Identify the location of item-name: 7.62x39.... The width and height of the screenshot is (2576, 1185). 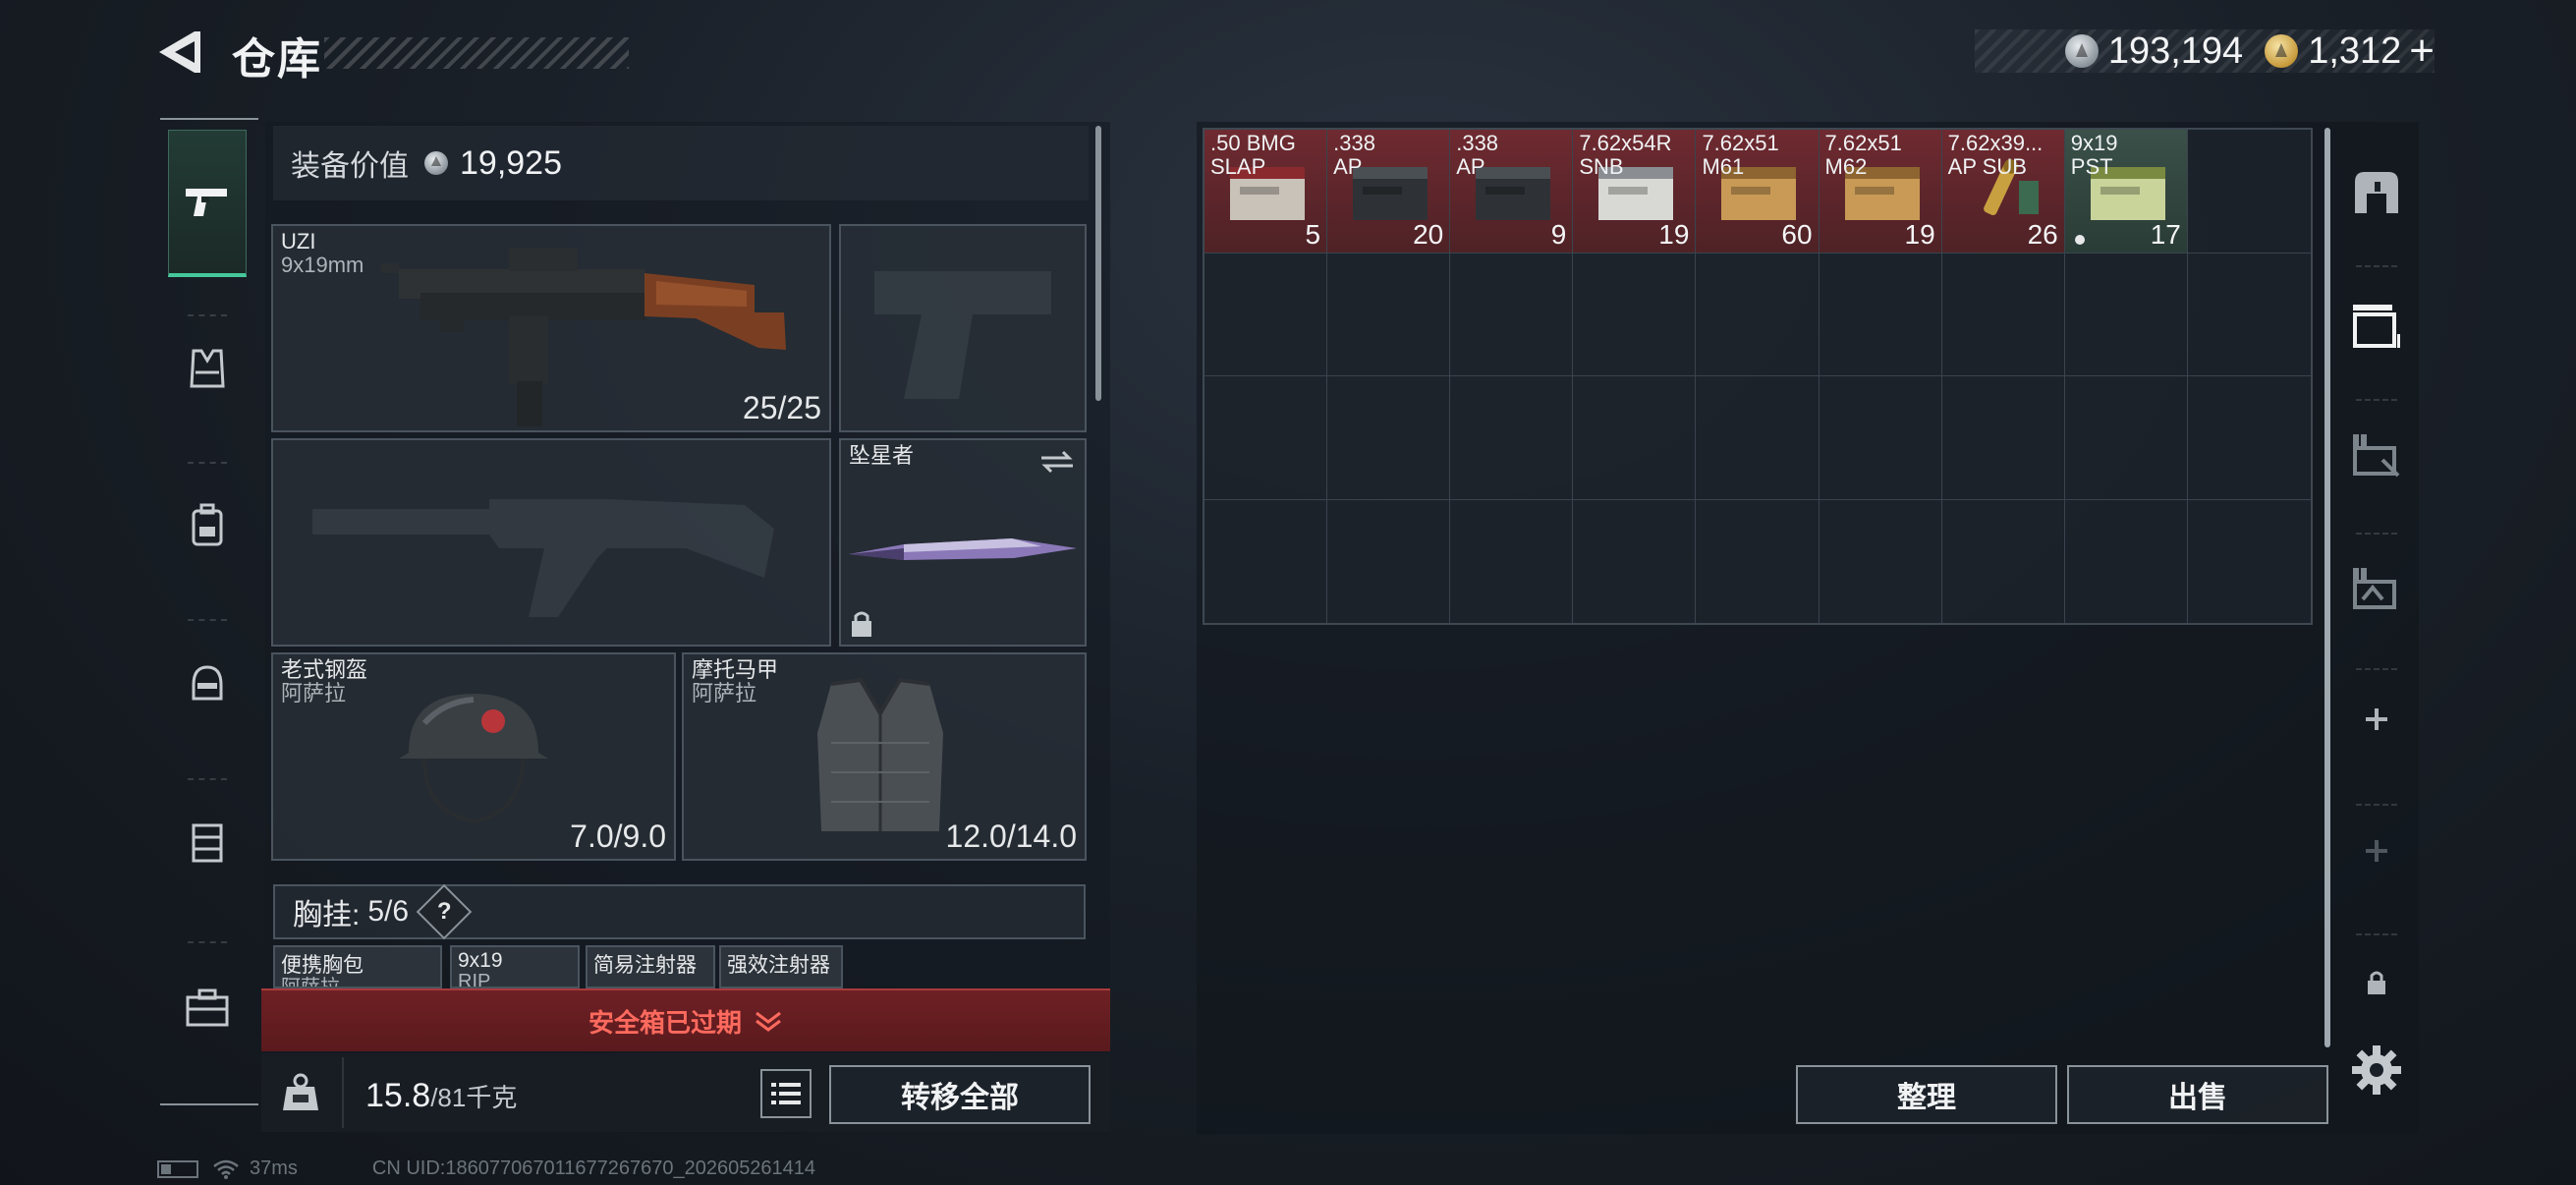
(1995, 143).